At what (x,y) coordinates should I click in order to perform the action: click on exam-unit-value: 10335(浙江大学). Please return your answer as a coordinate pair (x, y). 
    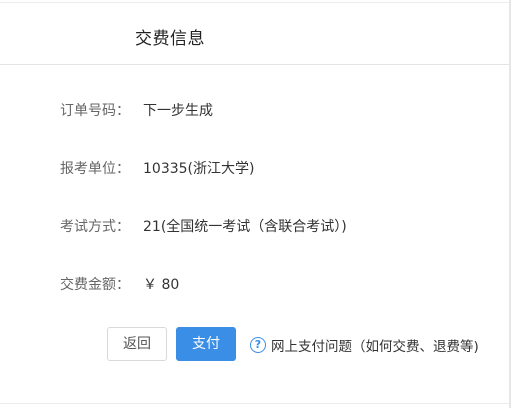
    Looking at the image, I should click on (199, 169).